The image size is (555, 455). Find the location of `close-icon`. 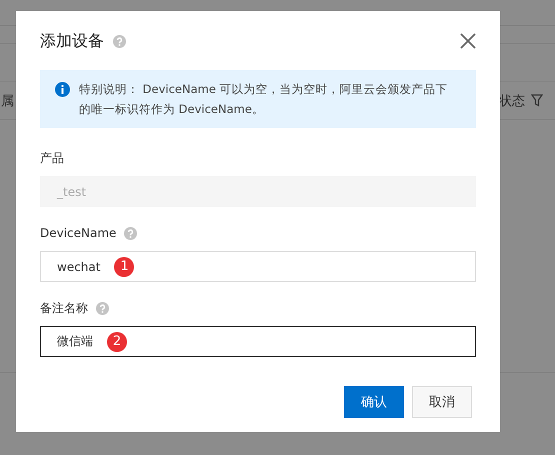

close-icon is located at coordinates (468, 41).